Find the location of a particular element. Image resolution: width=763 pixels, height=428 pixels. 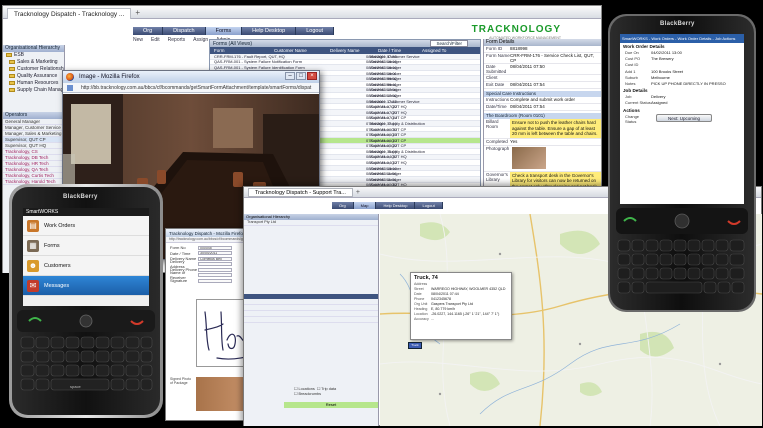

checkbox-breadcrumbs: ☐ Breadcrumbs is located at coordinates (307, 394).